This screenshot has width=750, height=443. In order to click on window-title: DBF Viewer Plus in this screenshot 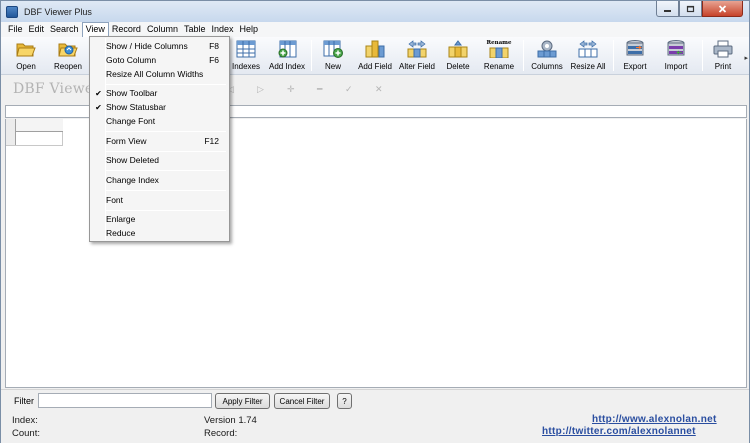, I will do `click(58, 11)`.